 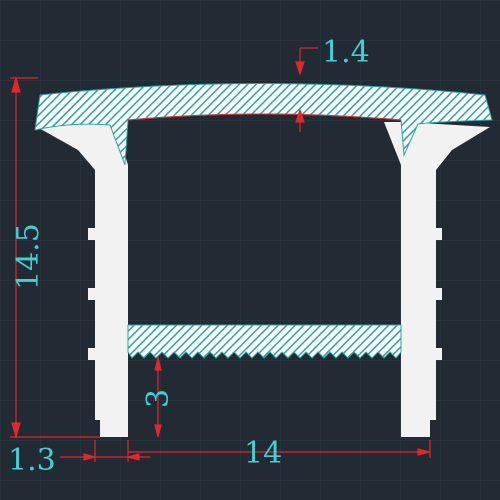 What do you see at coordinates (28, 256) in the screenshot?
I see `dim-overall-height-label: 14.5` at bounding box center [28, 256].